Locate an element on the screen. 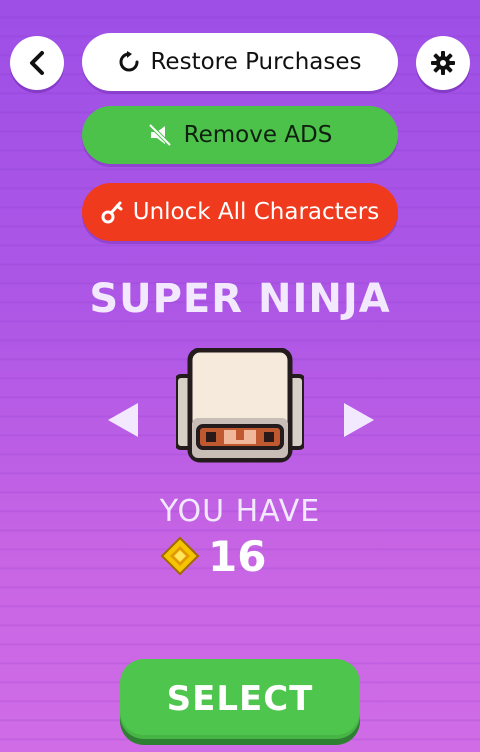 This screenshot has width=480, height=752. remove-ads-button: Remove ADS is located at coordinates (240, 135).